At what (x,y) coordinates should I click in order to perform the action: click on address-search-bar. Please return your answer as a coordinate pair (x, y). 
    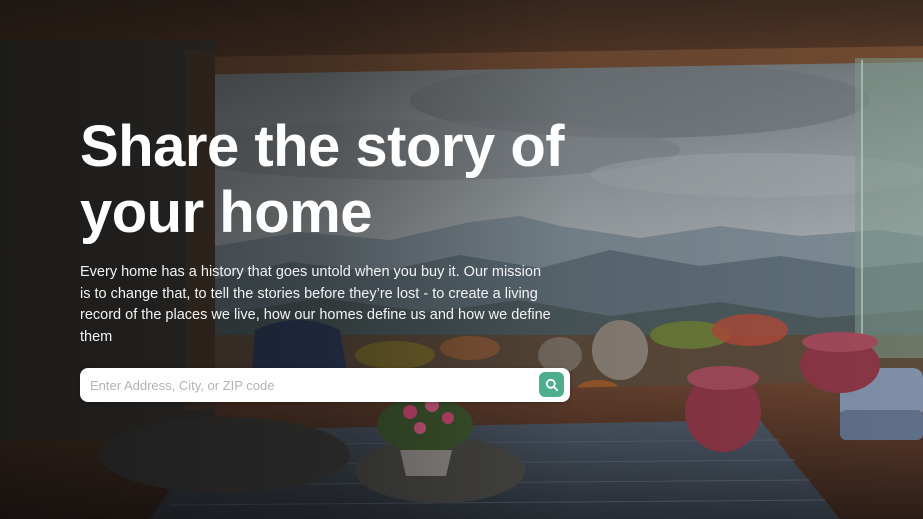
    Looking at the image, I should click on (325, 385).